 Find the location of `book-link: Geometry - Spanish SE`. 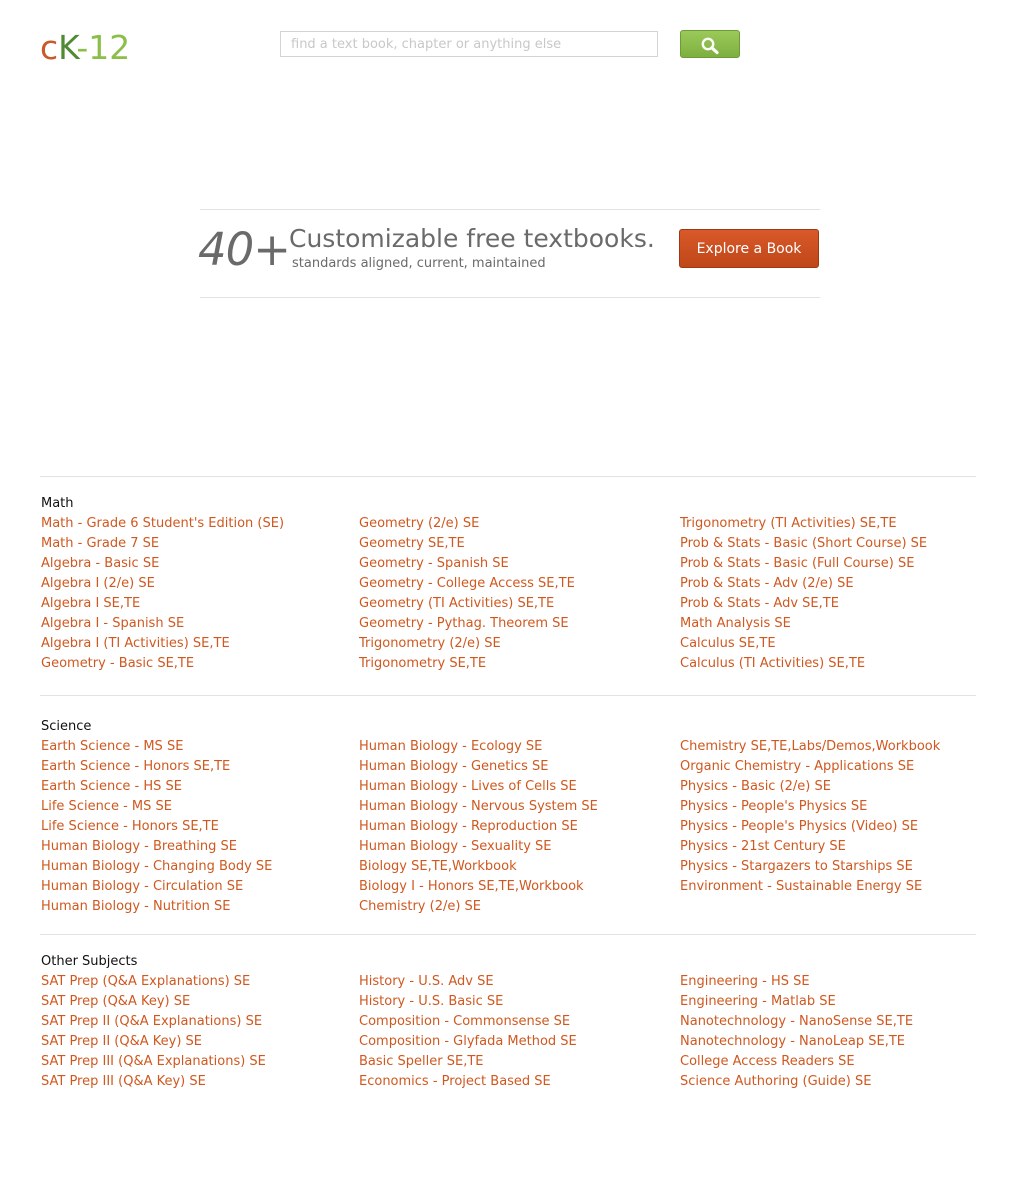

book-link: Geometry - Spanish SE is located at coordinates (434, 563).